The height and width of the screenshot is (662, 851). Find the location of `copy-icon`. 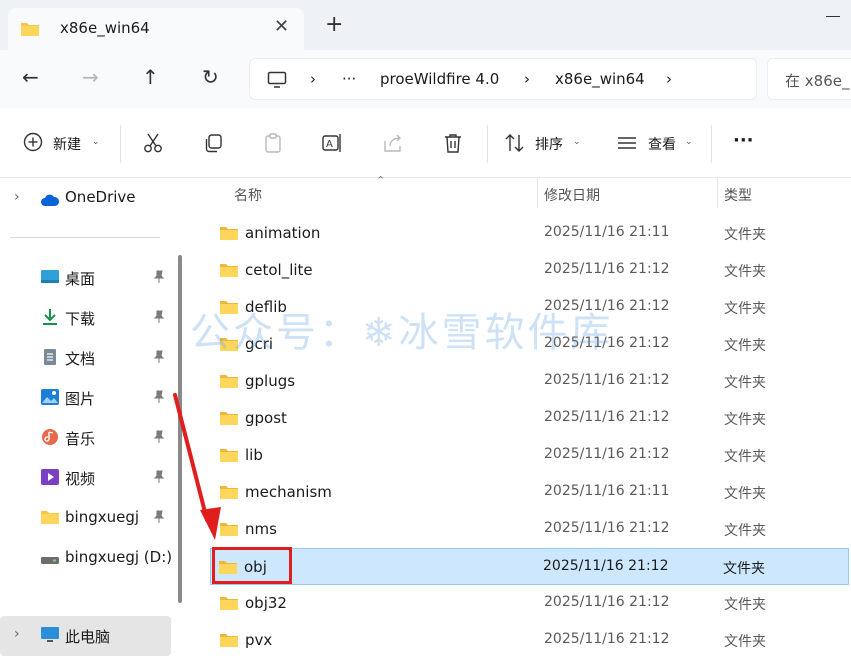

copy-icon is located at coordinates (213, 143).